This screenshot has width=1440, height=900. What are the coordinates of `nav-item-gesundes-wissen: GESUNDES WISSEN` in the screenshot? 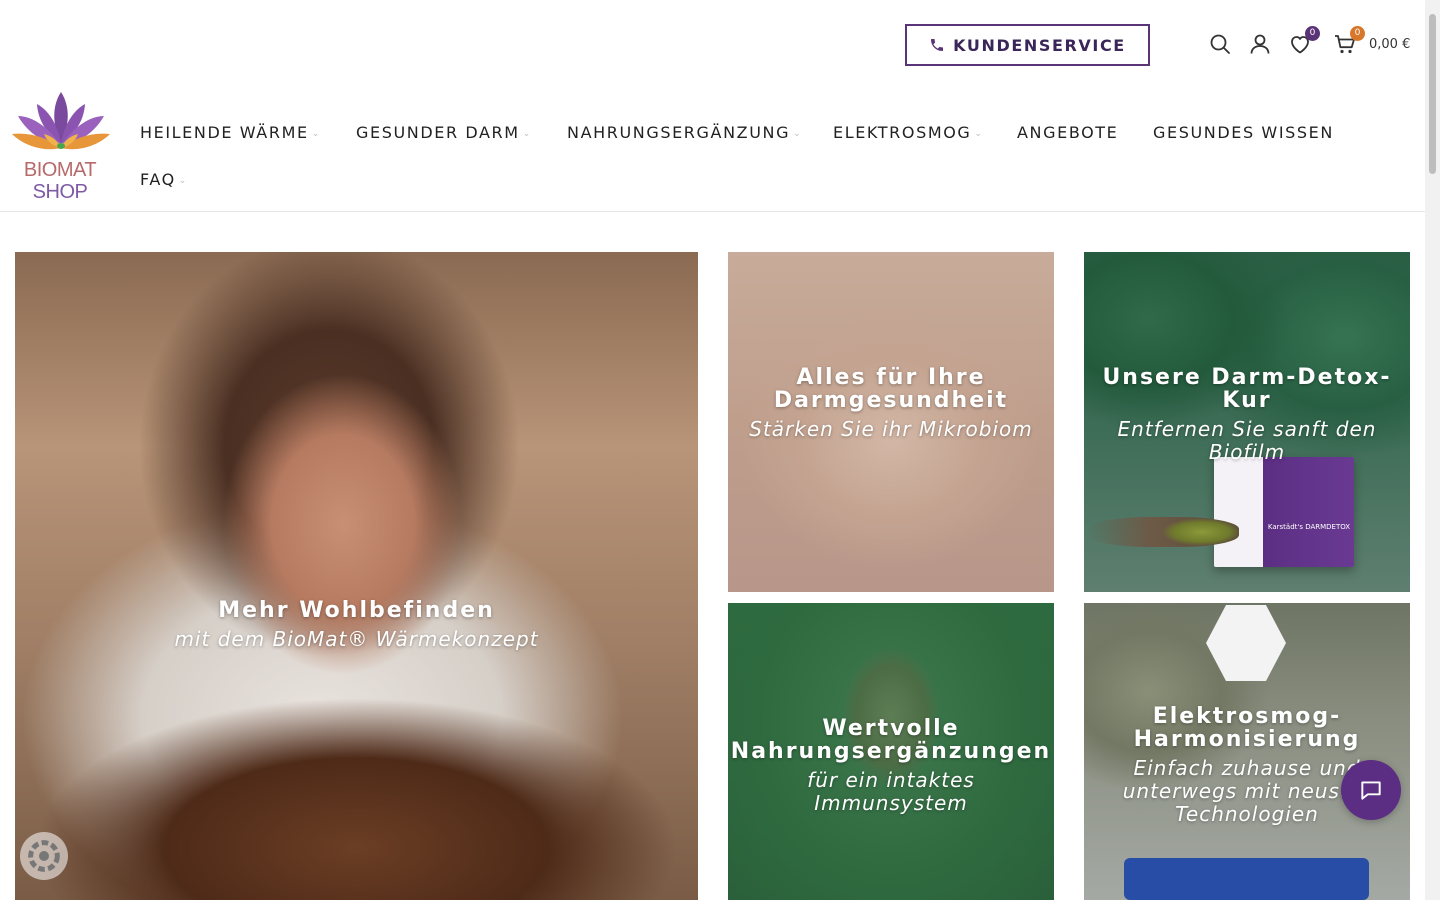 It's located at (1243, 132).